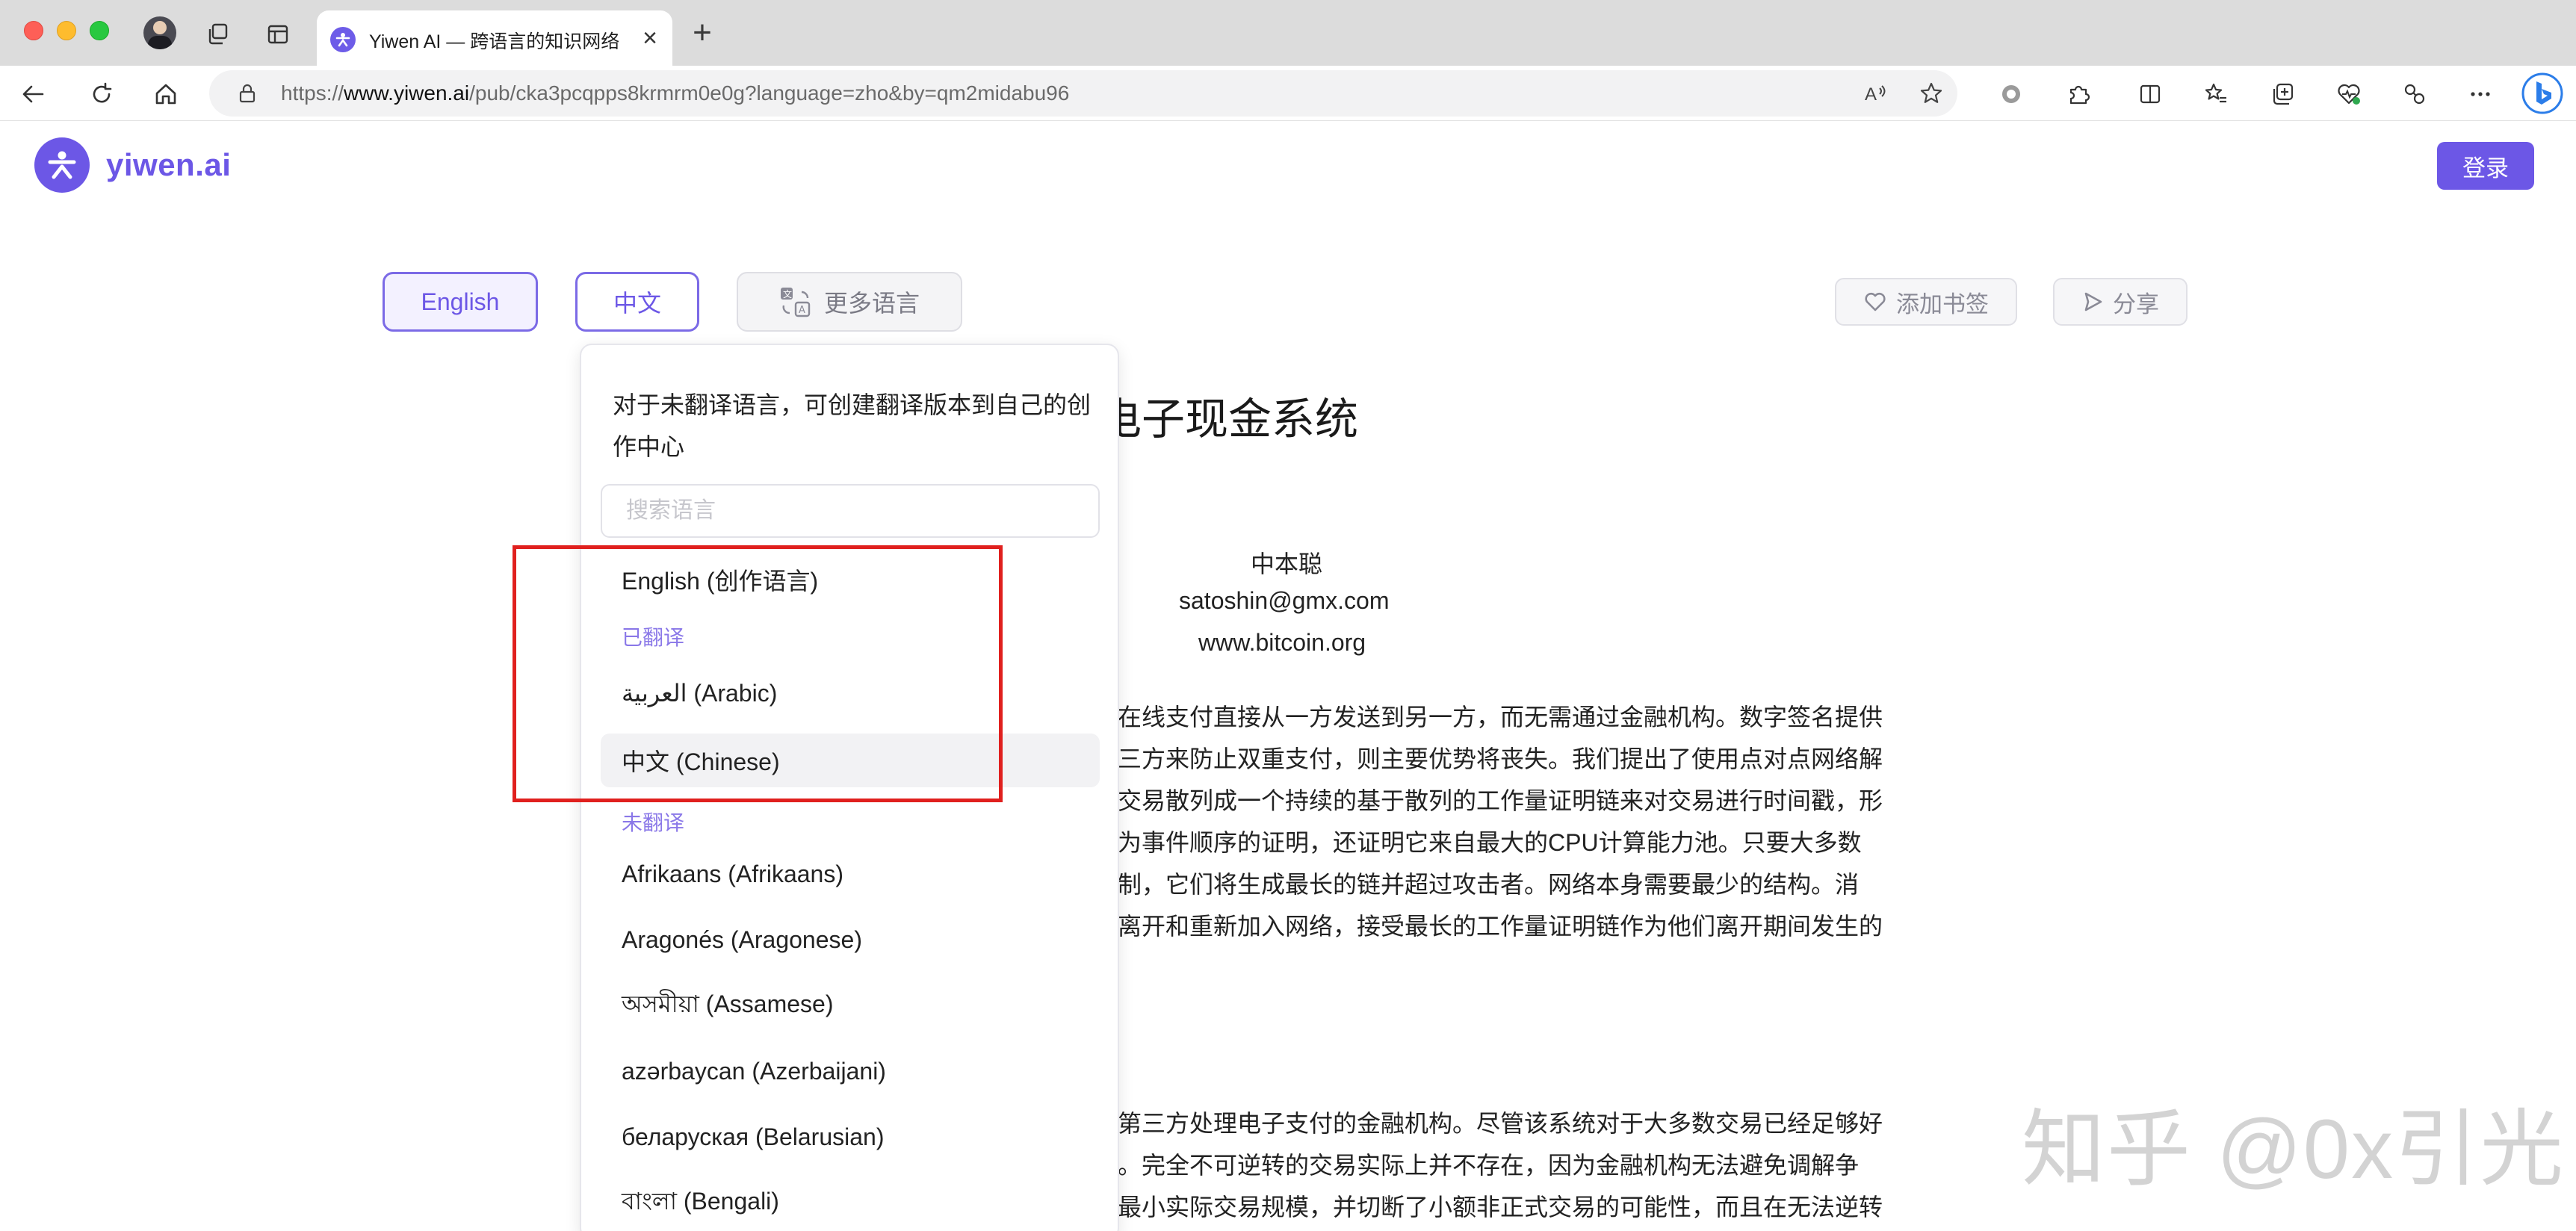  I want to click on profile-avatar, so click(159, 32).